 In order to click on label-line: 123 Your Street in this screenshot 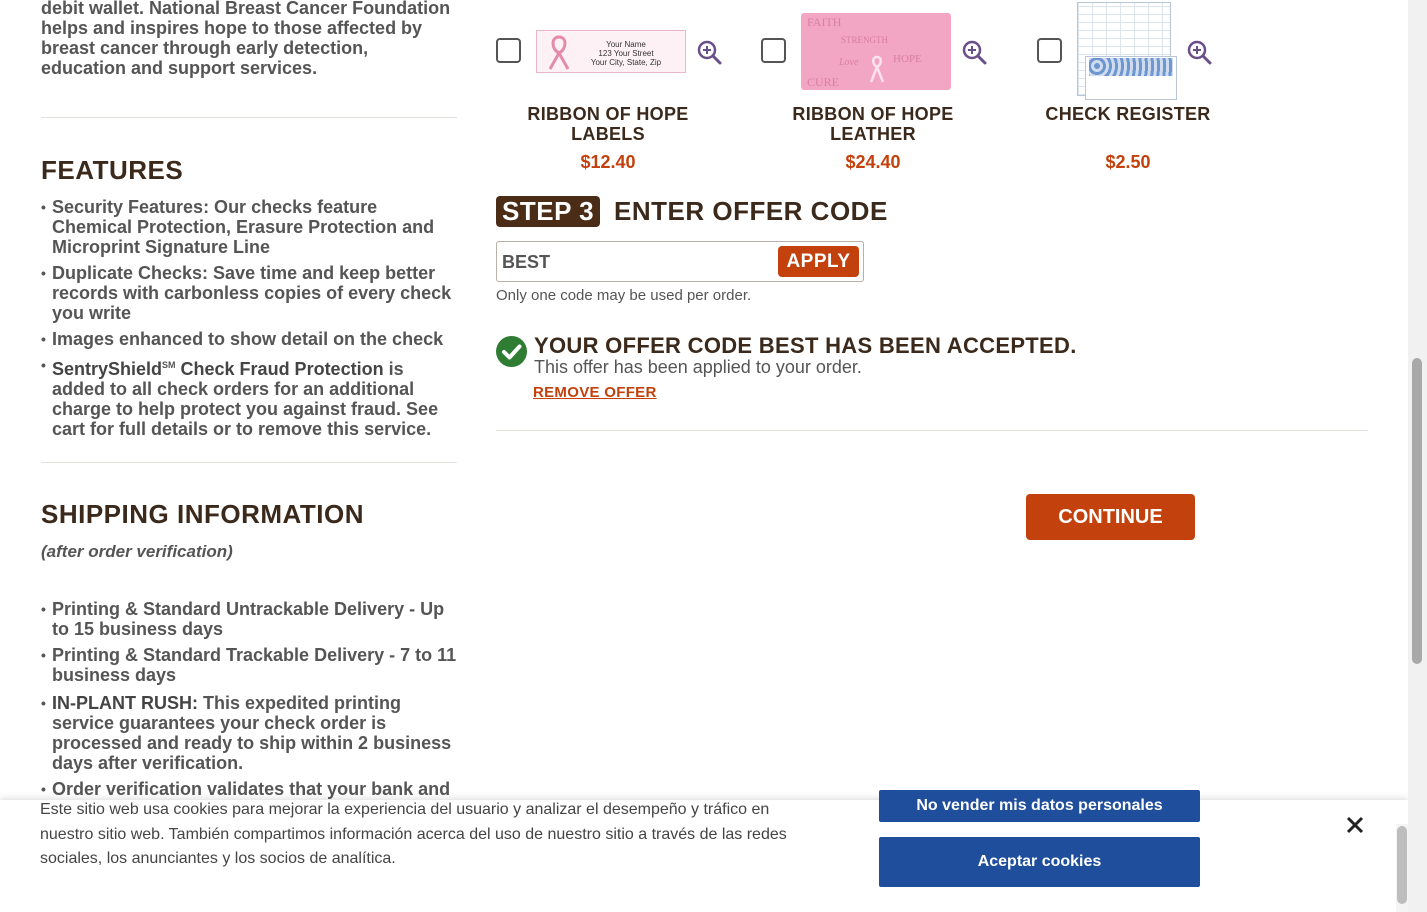, I will do `click(626, 53)`.